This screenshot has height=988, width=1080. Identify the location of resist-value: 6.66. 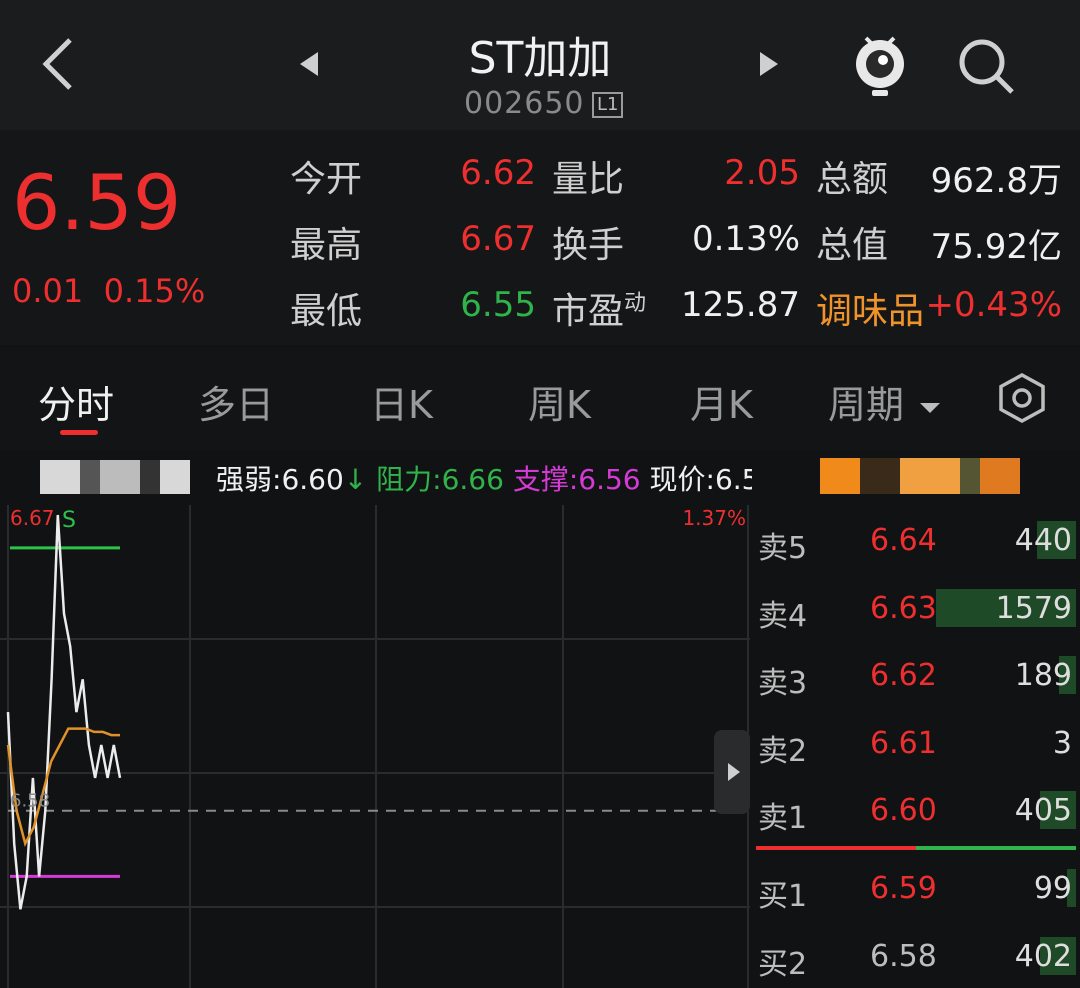
(472, 479).